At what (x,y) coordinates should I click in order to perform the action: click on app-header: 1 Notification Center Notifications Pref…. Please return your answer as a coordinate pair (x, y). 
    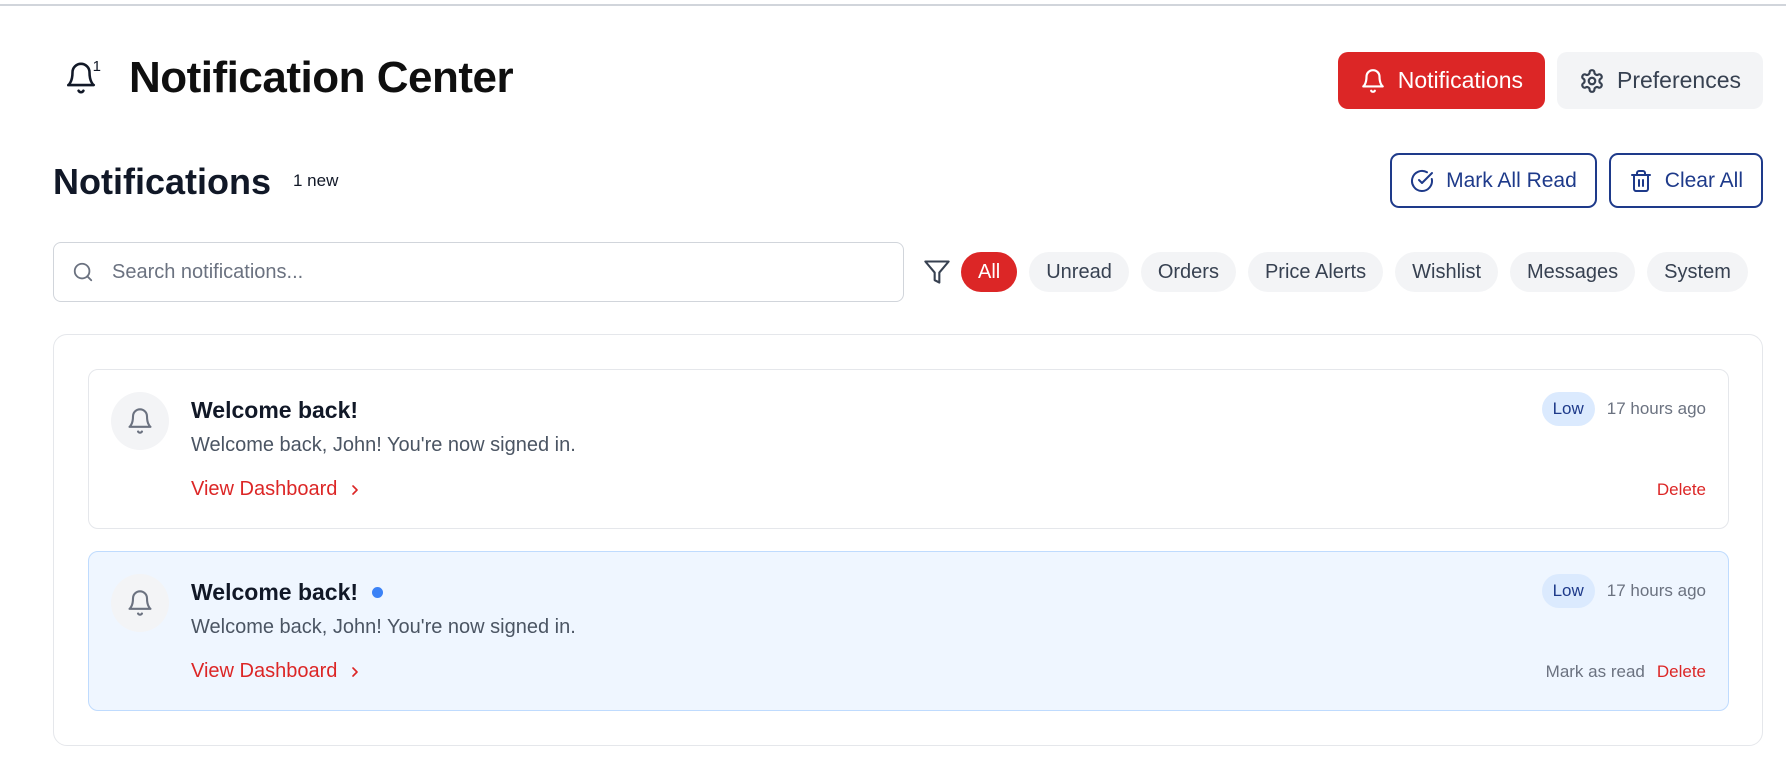
    Looking at the image, I should click on (908, 78).